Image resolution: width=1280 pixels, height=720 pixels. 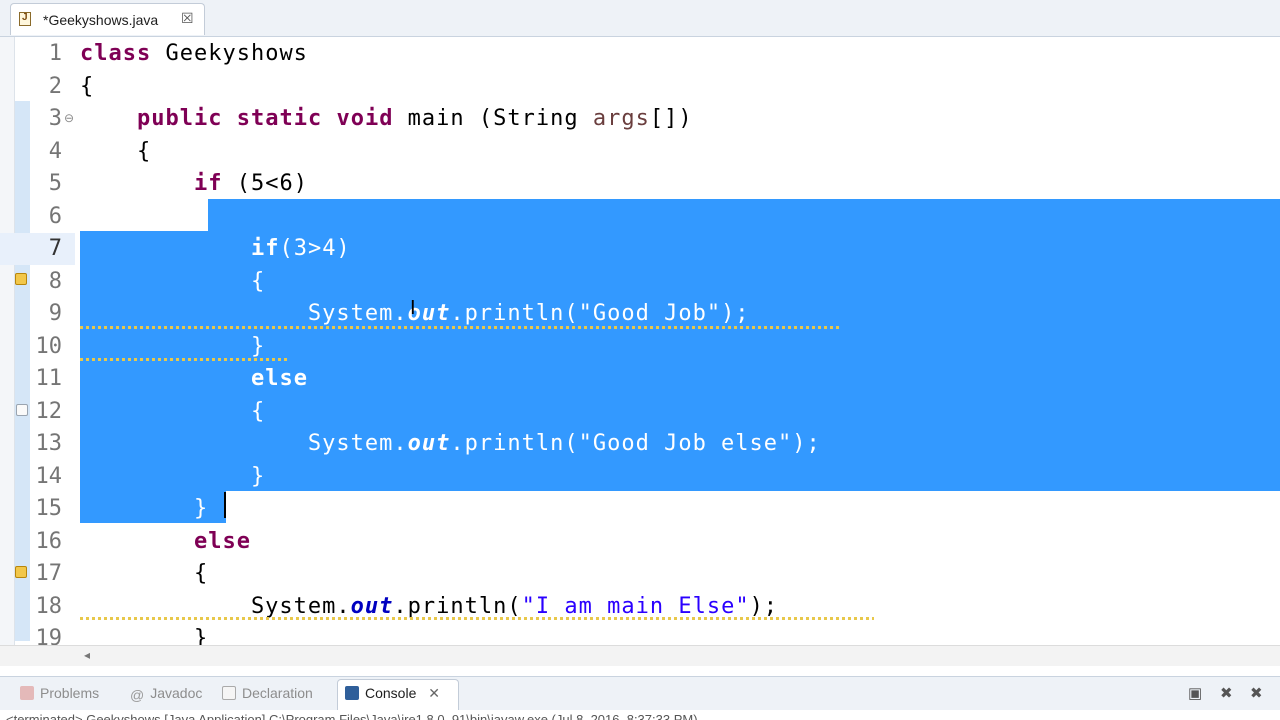 What do you see at coordinates (640, 412) in the screenshot?
I see `code-line: 12 {` at bounding box center [640, 412].